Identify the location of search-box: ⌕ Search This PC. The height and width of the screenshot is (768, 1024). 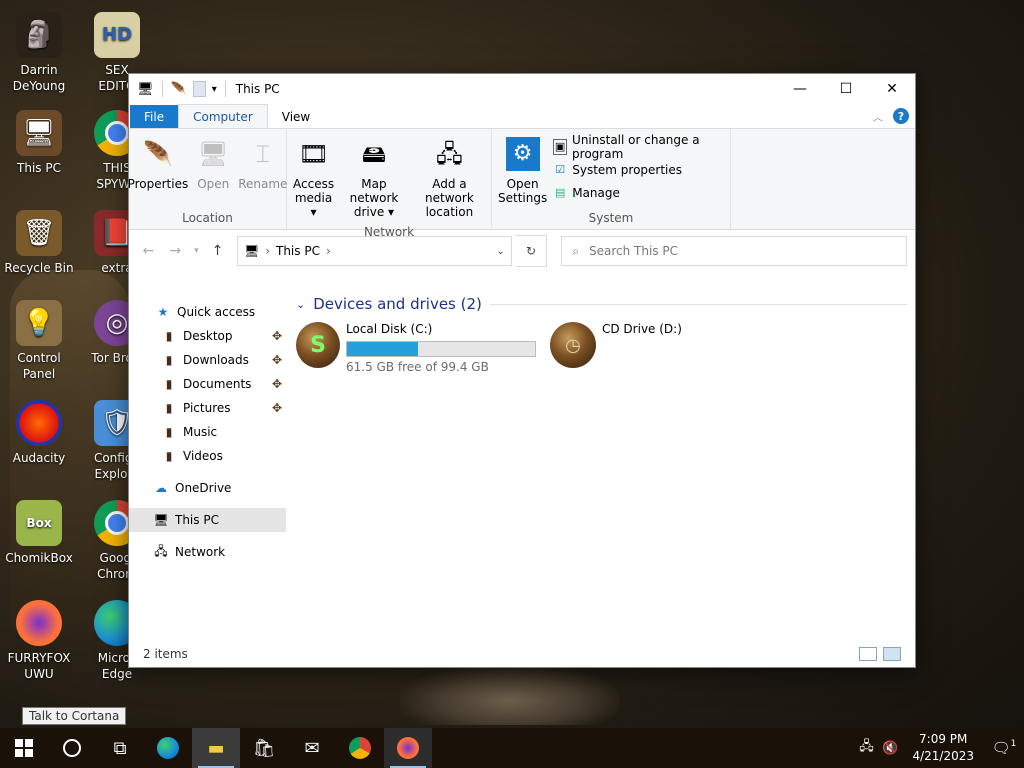
(734, 251).